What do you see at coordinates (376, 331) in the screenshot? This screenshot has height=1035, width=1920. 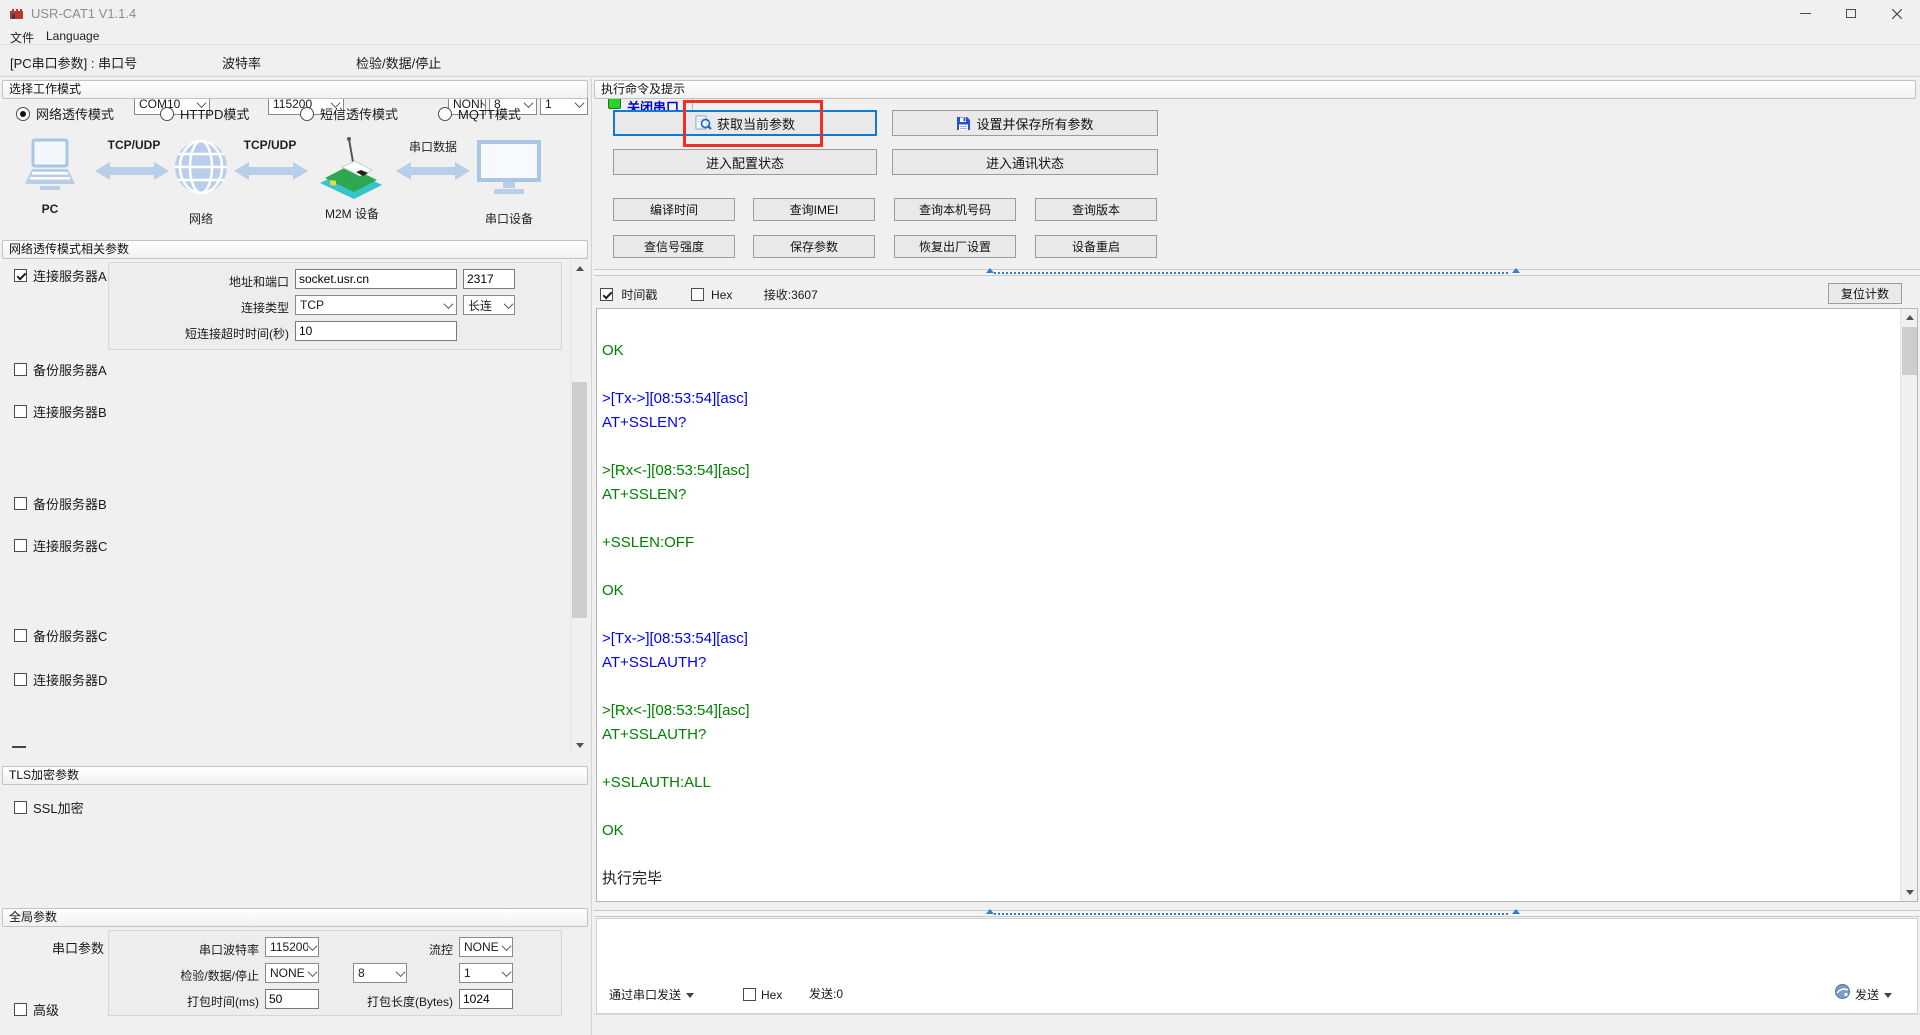 I see `timeout-input` at bounding box center [376, 331].